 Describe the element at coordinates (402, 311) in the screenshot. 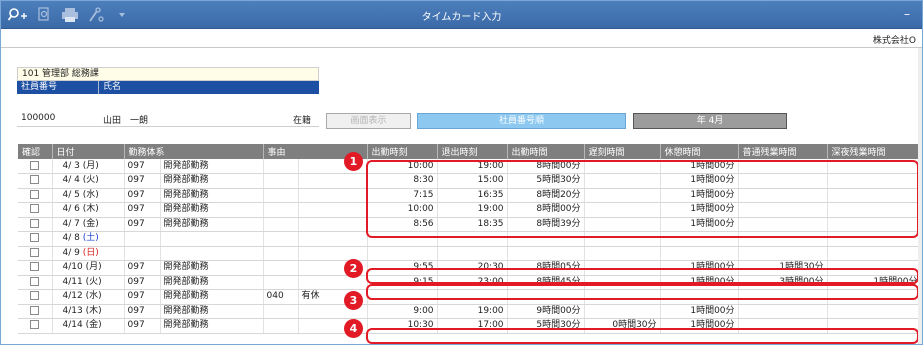

I see `clock-in-cell: 9:00` at that location.